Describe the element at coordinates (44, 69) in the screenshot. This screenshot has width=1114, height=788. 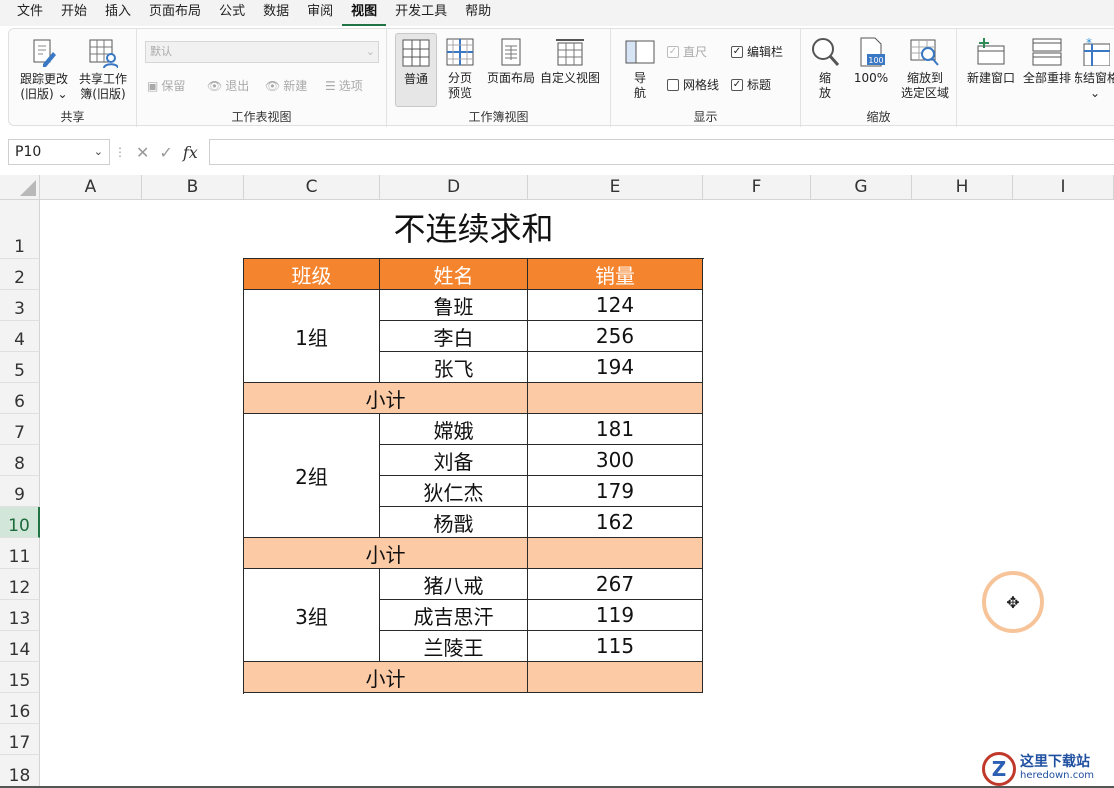
I see `track-changes-button: 跟踪更改 (旧版) ⌄` at that location.